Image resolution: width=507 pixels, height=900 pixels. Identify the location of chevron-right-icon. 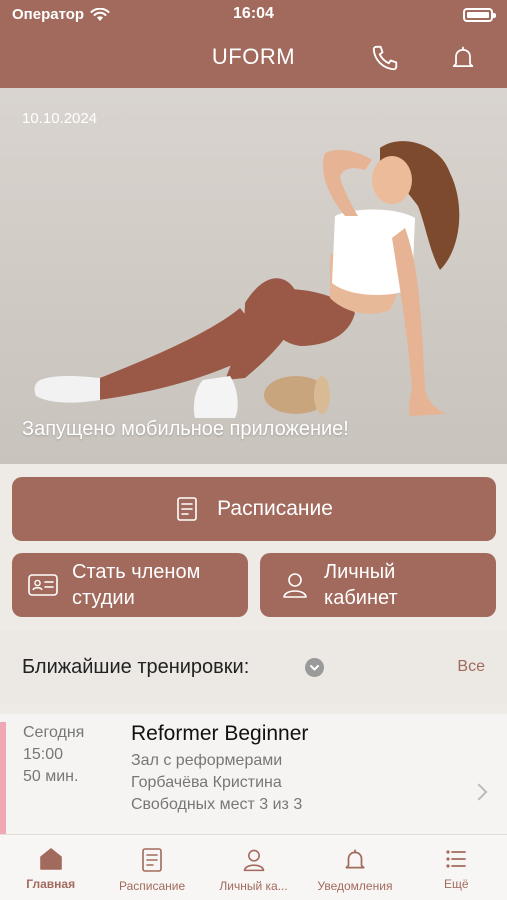
(479, 792).